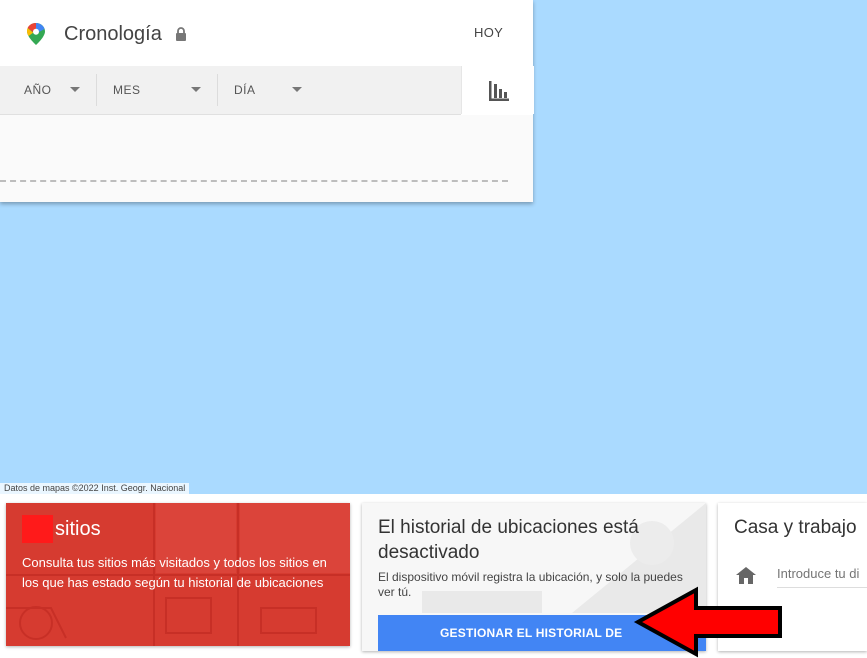 Image resolution: width=867 pixels, height=658 pixels. Describe the element at coordinates (113, 34) in the screenshot. I see `page-title: Cronología` at that location.